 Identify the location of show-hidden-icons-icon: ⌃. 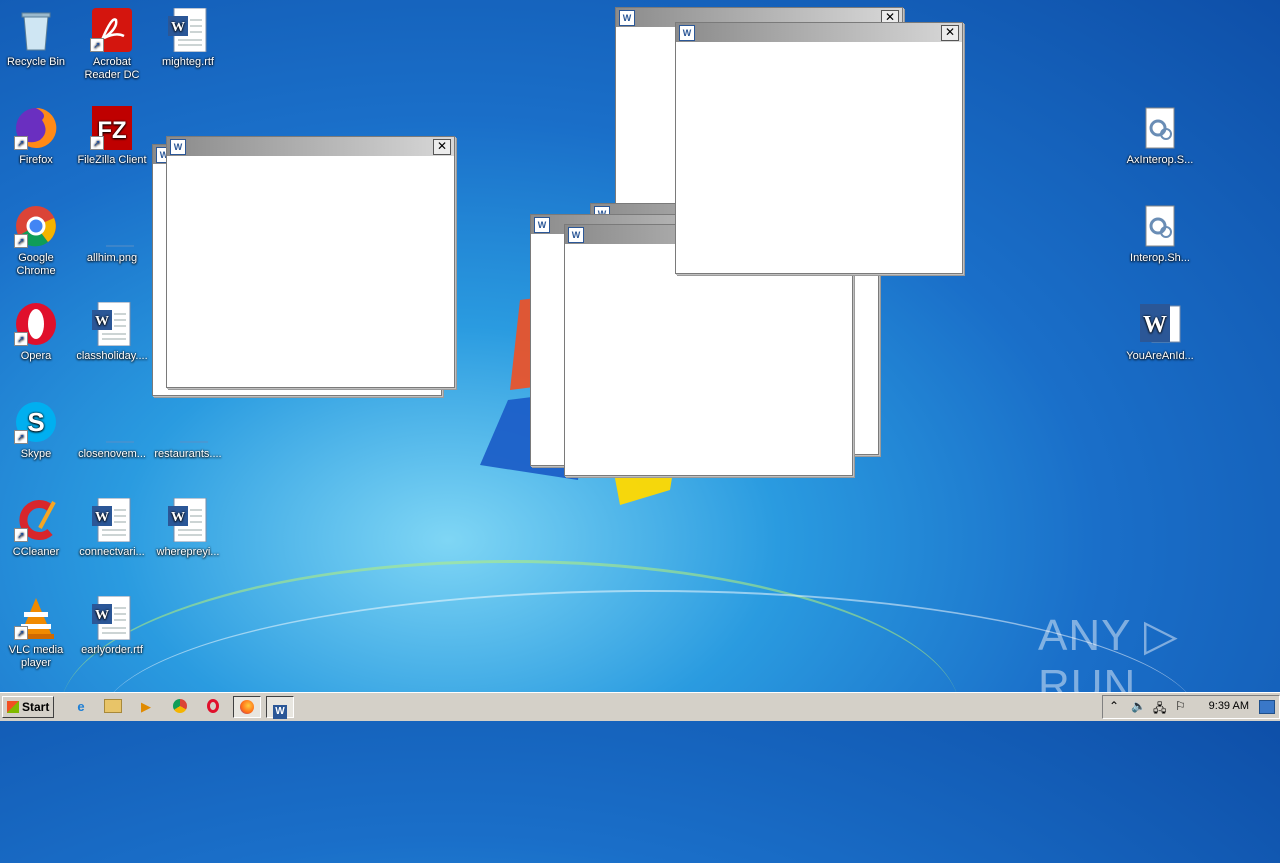
(1114, 706).